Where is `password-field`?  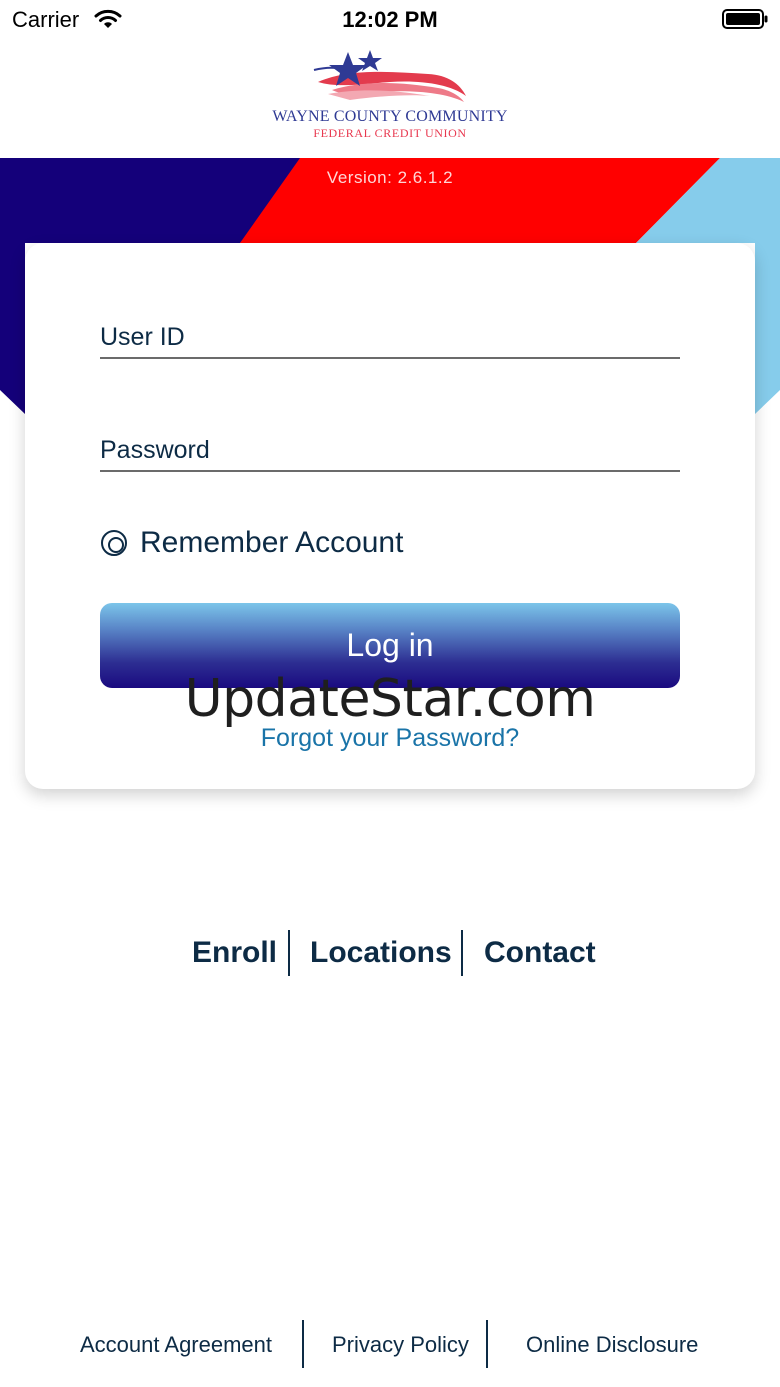 password-field is located at coordinates (390, 444).